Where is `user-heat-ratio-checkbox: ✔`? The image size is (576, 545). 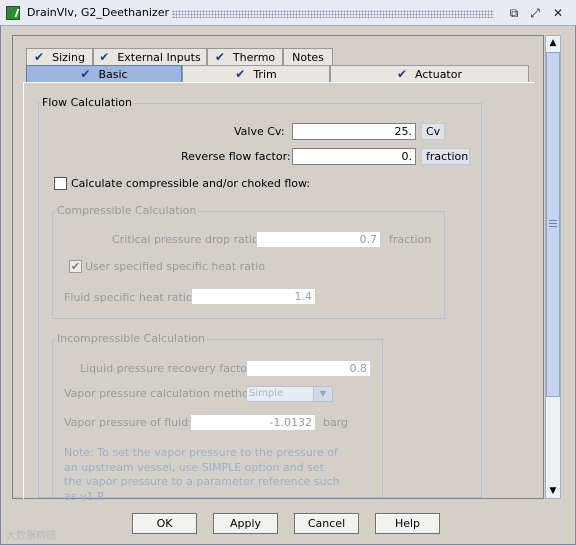 user-heat-ratio-checkbox: ✔ is located at coordinates (75, 266).